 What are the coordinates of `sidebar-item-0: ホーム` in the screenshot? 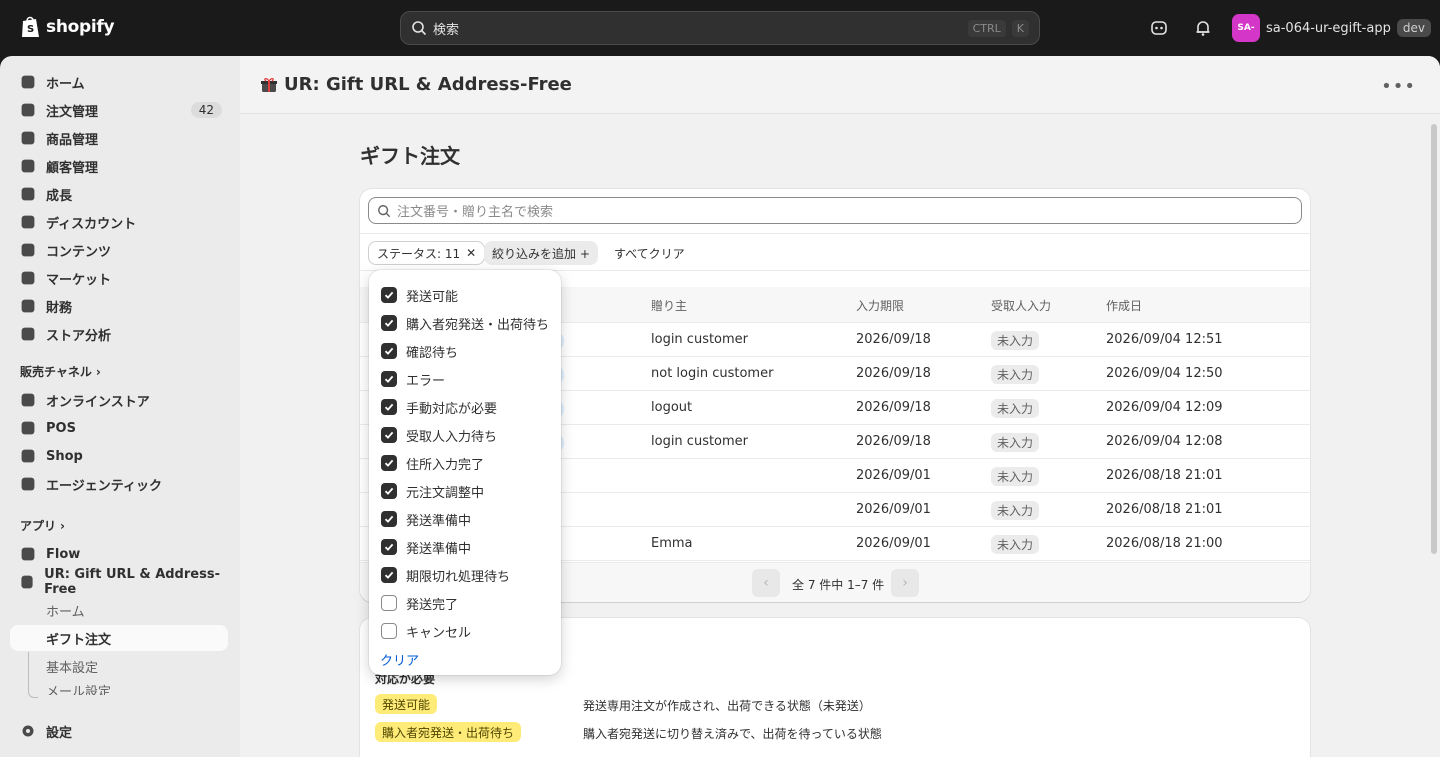 It's located at (119, 82).